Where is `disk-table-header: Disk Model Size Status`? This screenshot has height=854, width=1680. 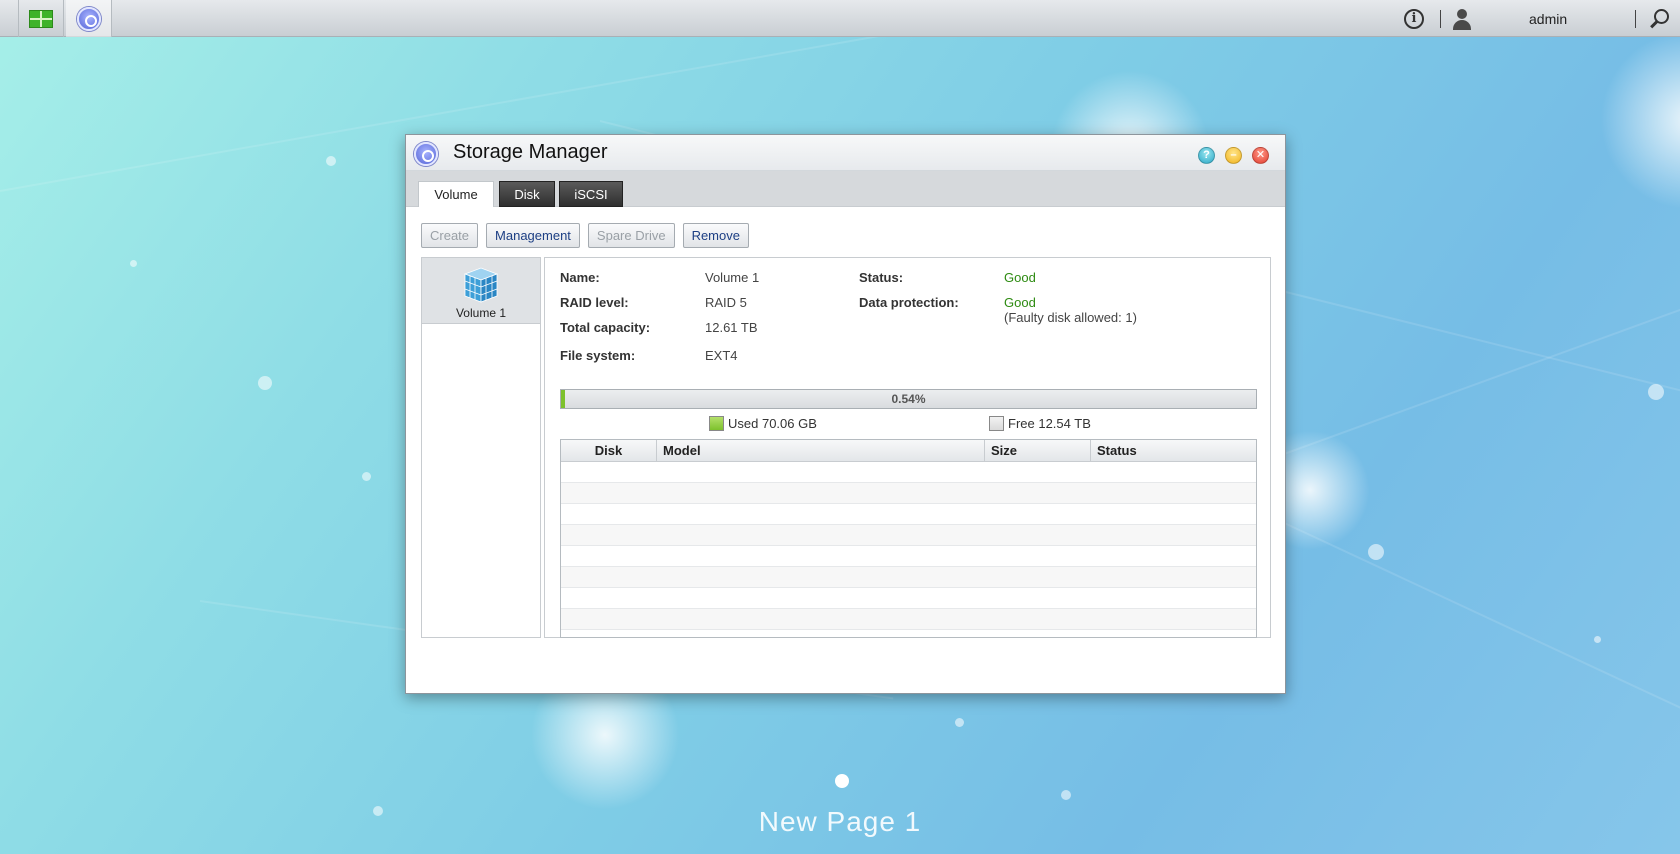
disk-table-header: Disk Model Size Status is located at coordinates (908, 451).